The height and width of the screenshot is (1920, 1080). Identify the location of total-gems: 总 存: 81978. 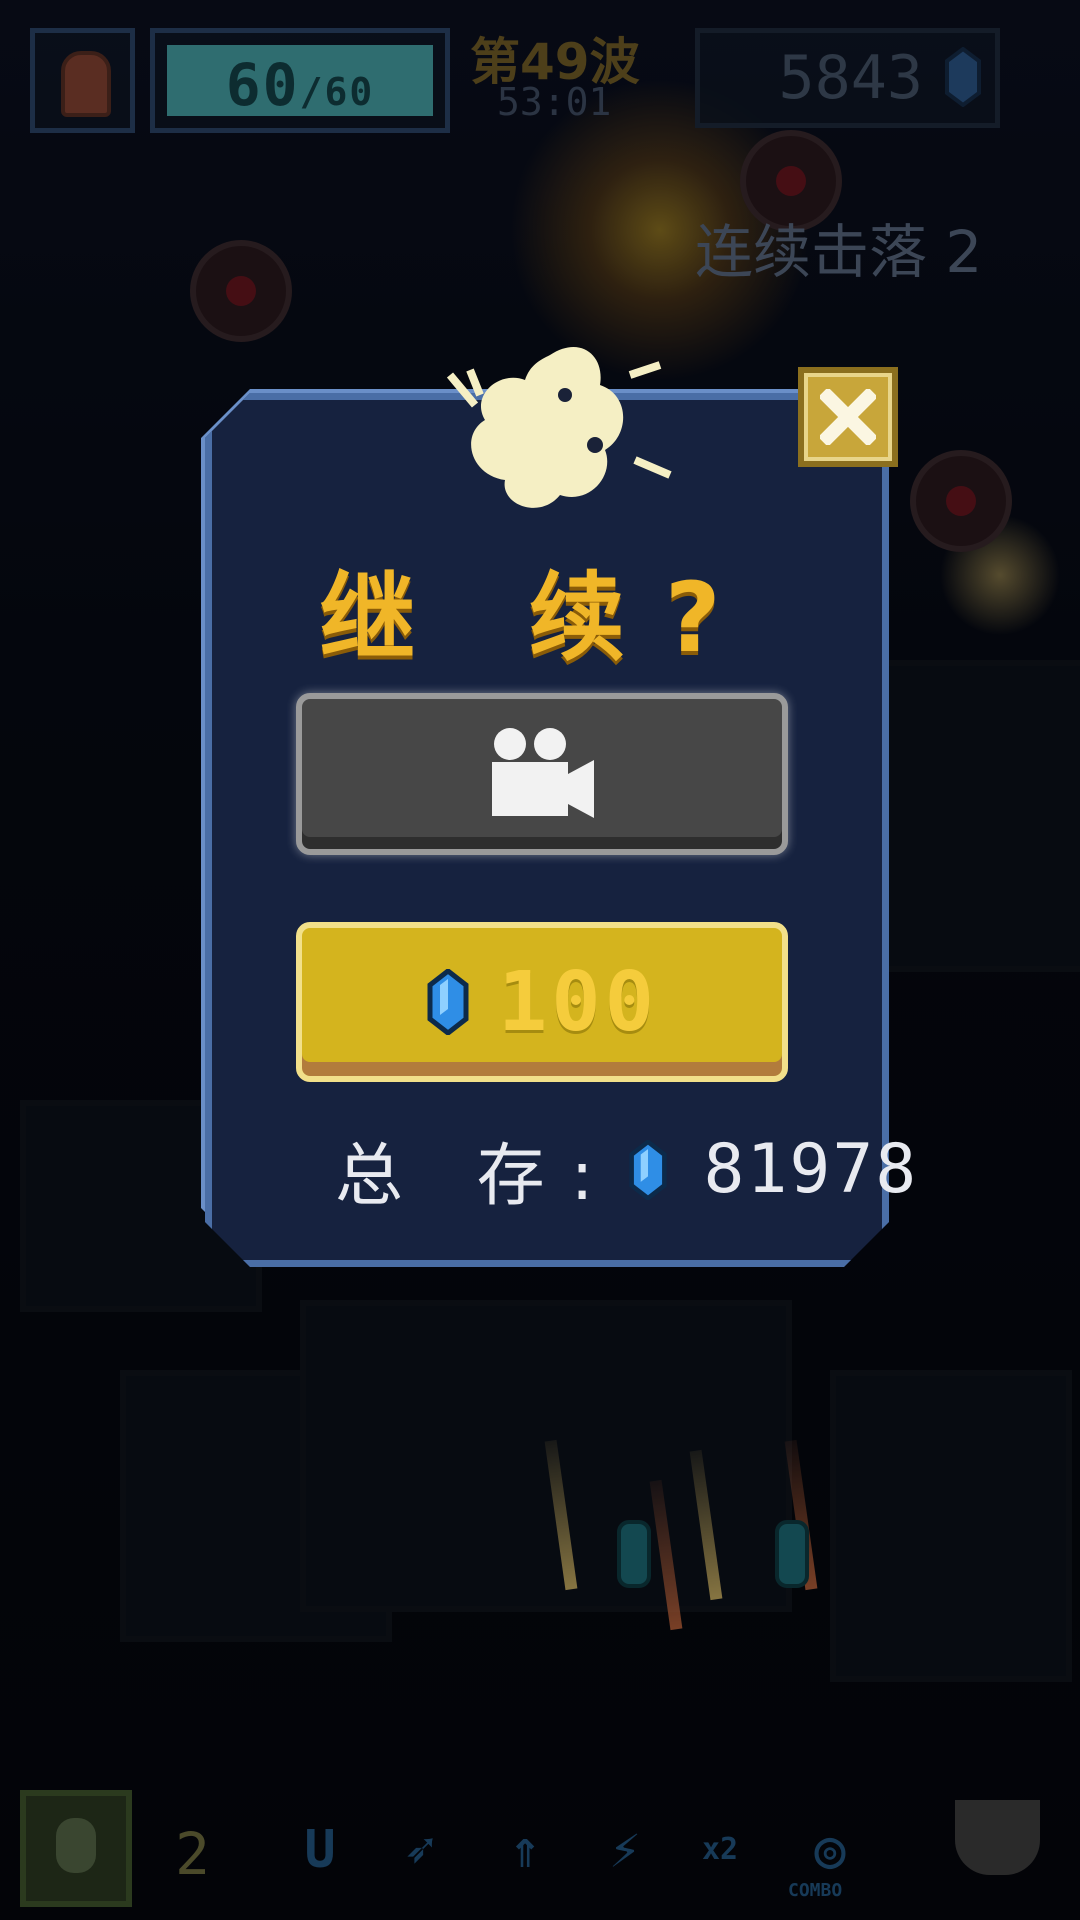
(626, 1169).